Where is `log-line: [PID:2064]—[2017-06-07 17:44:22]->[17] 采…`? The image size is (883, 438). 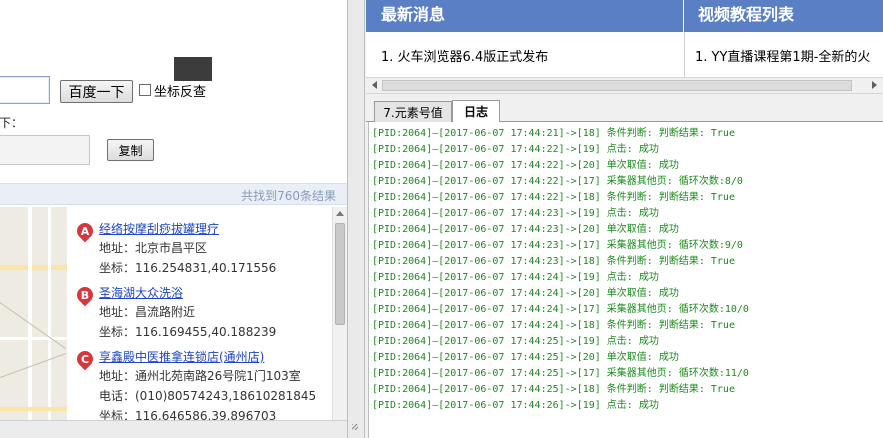 log-line: [PID:2064]—[2017-06-07 17:44:22]->[17] 采… is located at coordinates (557, 181).